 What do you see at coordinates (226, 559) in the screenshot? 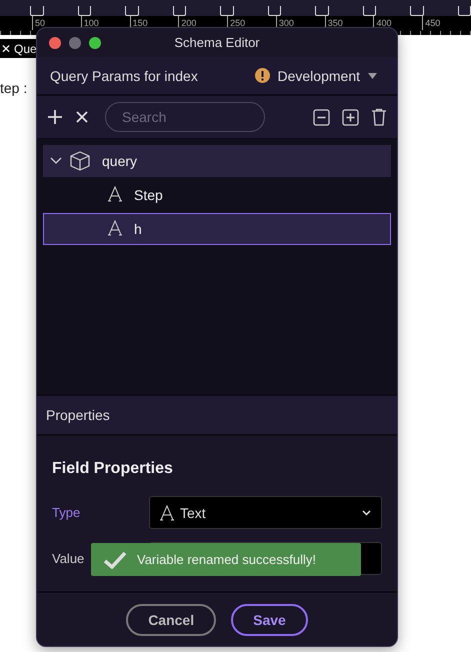
I see `toast-message: Variable renamed successfully!` at bounding box center [226, 559].